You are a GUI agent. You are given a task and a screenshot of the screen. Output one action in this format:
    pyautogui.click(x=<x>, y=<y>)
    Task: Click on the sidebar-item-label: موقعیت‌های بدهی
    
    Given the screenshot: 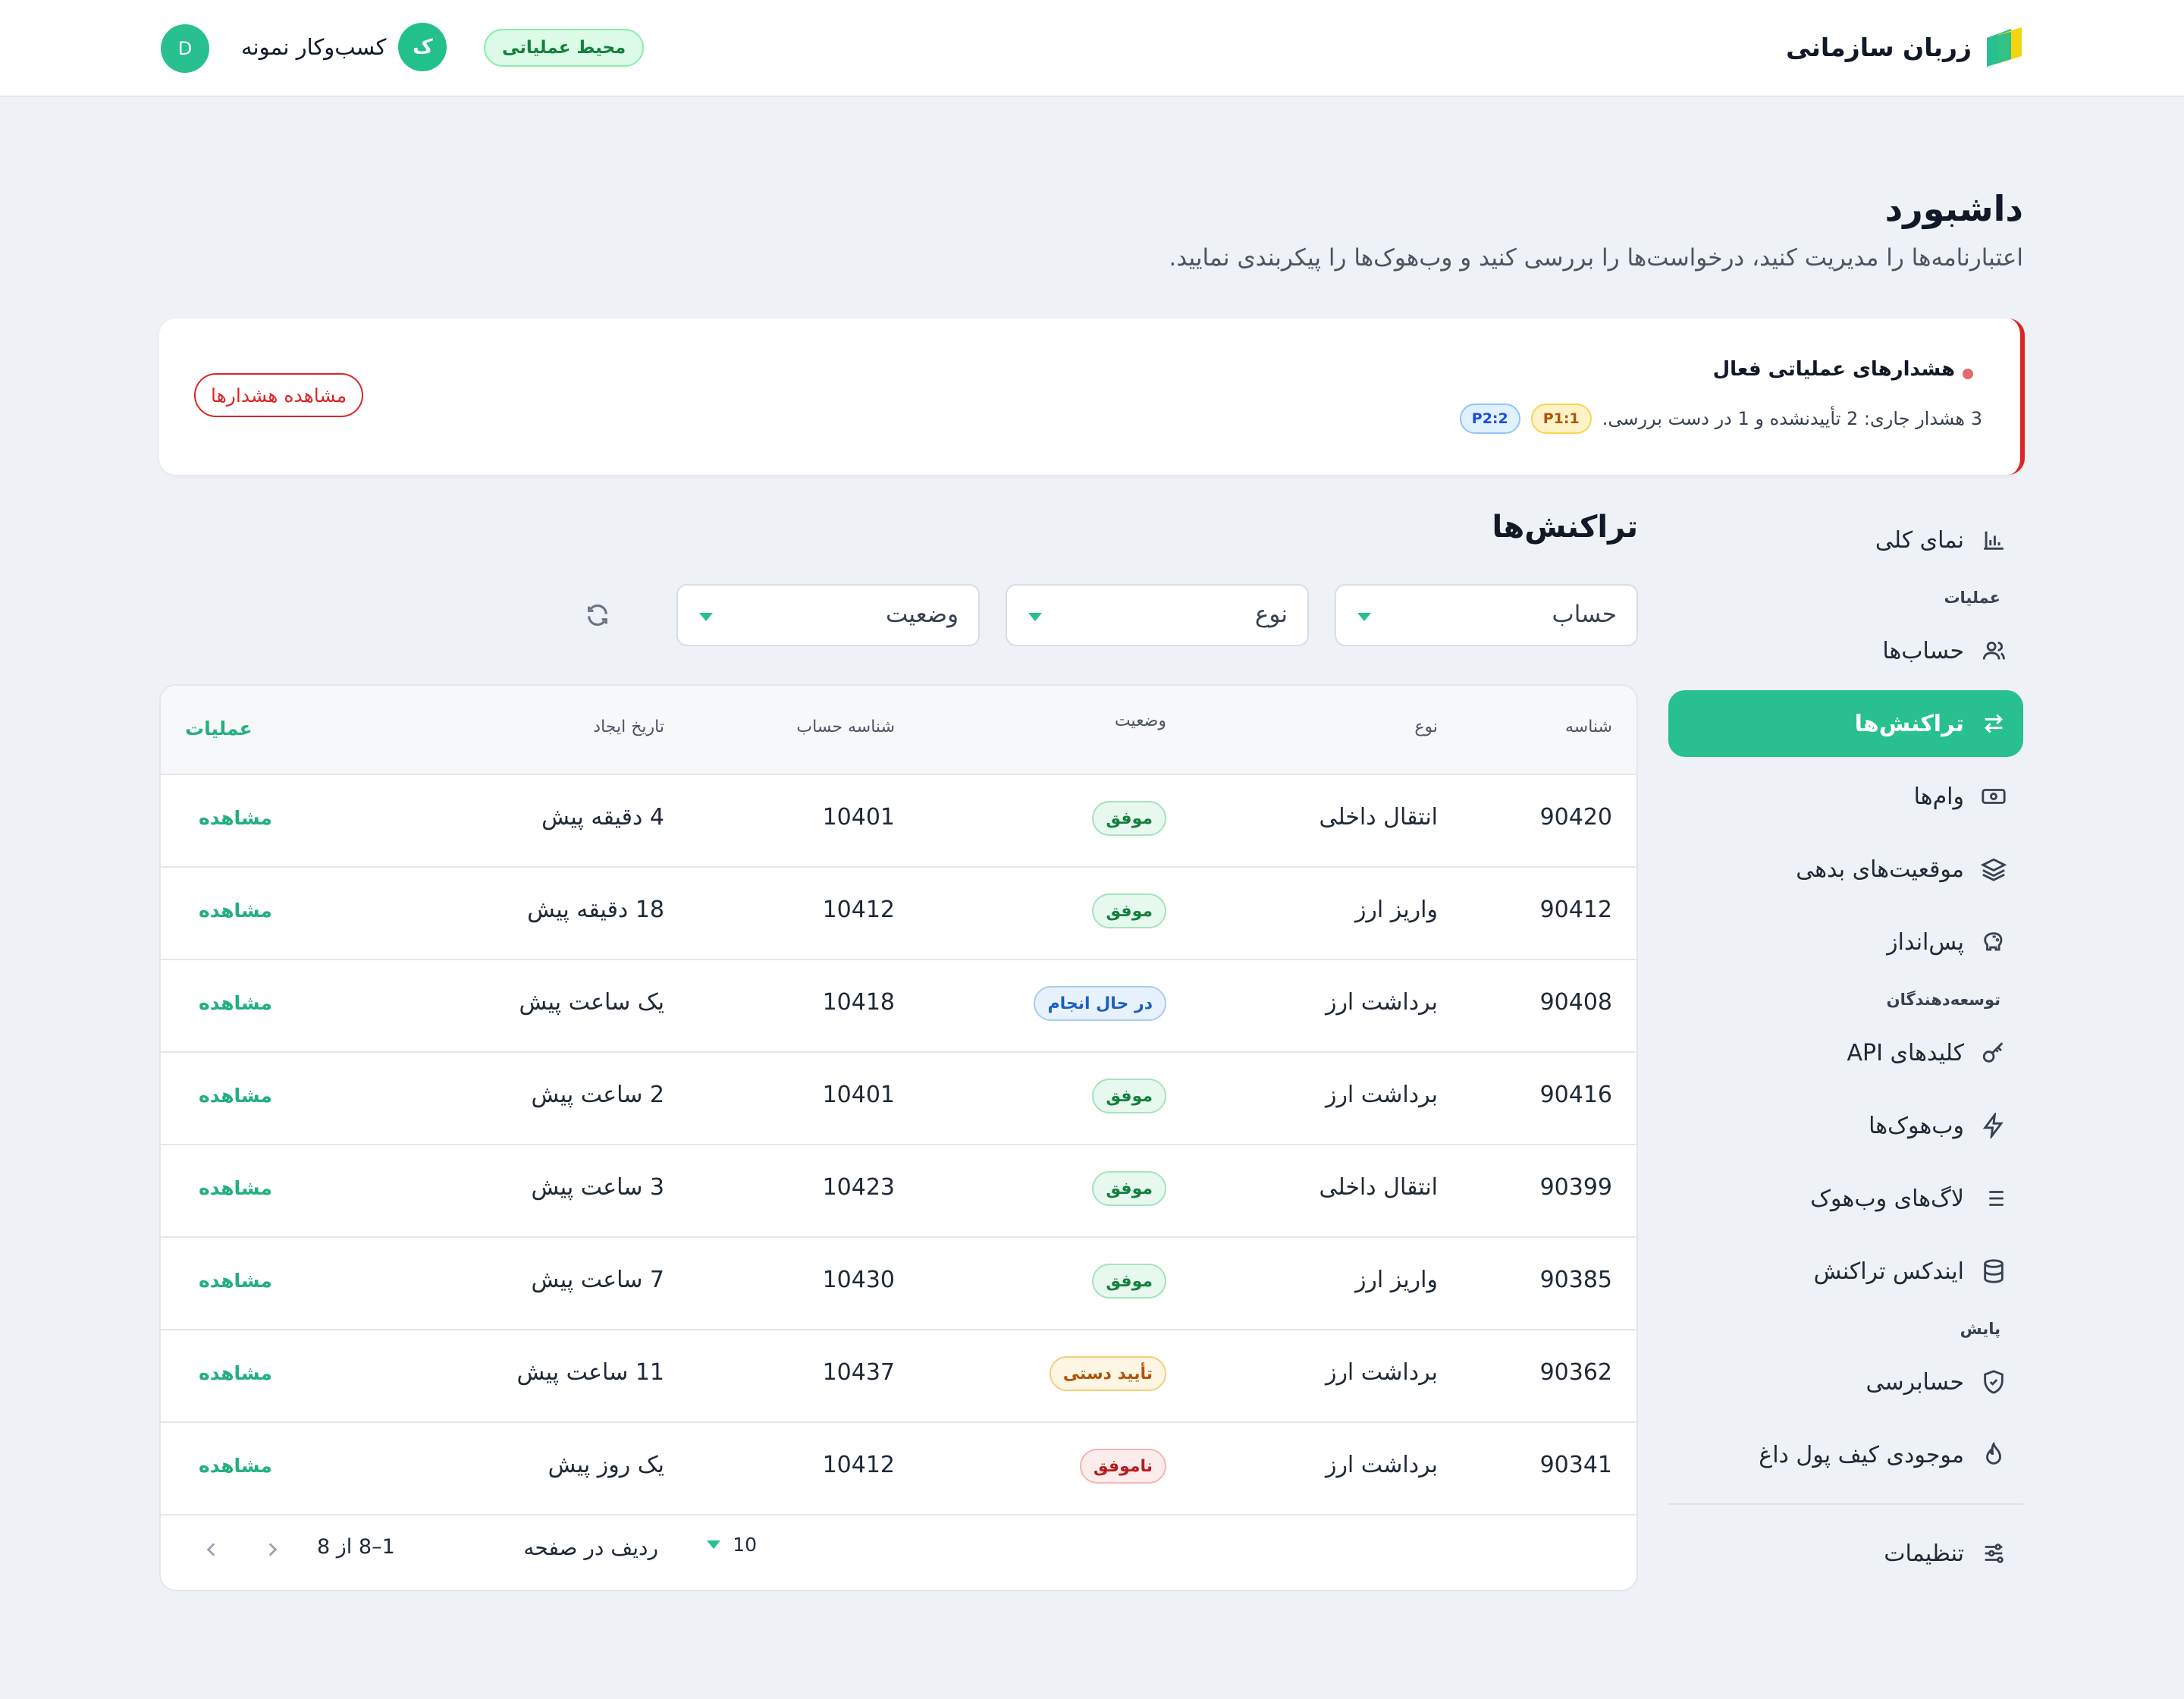 What is the action you would take?
    pyautogui.click(x=1880, y=869)
    